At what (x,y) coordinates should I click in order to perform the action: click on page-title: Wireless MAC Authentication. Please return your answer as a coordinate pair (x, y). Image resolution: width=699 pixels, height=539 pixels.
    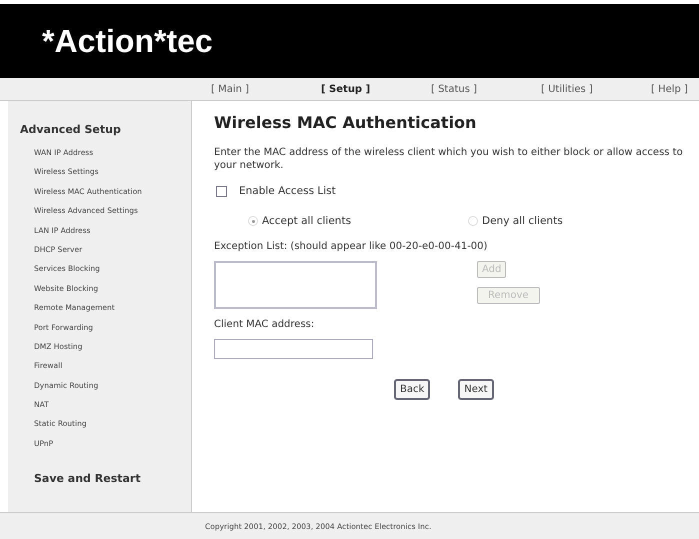
    Looking at the image, I should click on (346, 122).